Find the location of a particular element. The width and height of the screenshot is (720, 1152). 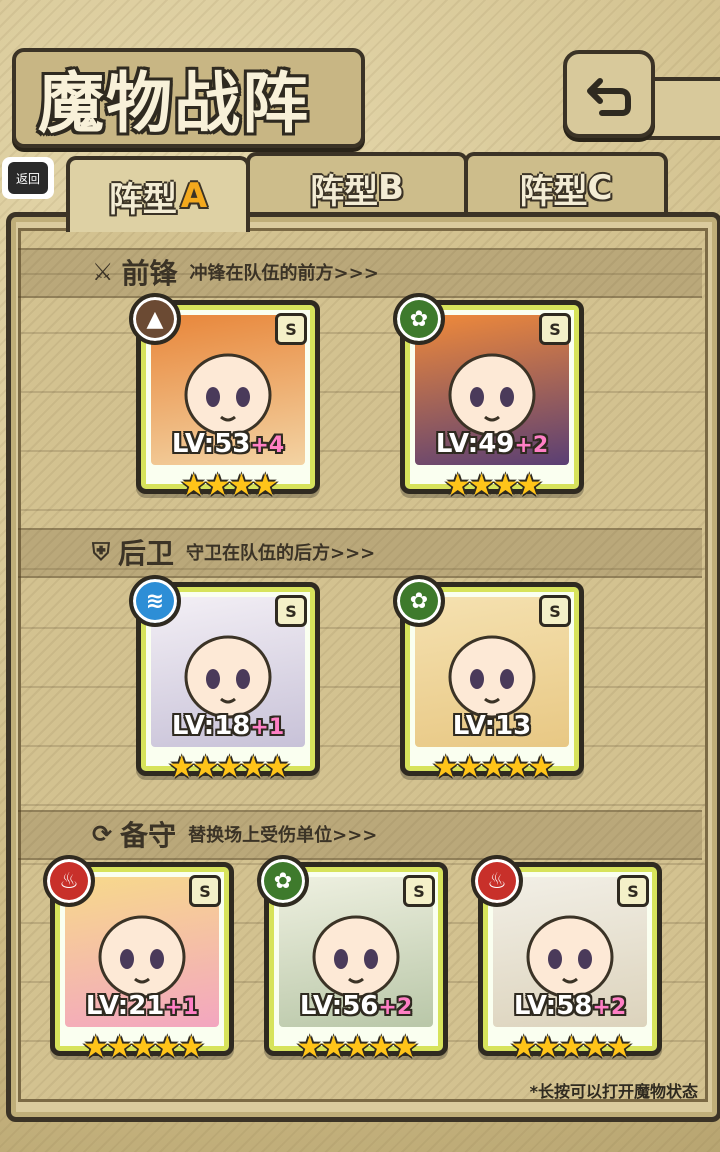

tab-c-prefix: 阵型 is located at coordinates (553, 191).